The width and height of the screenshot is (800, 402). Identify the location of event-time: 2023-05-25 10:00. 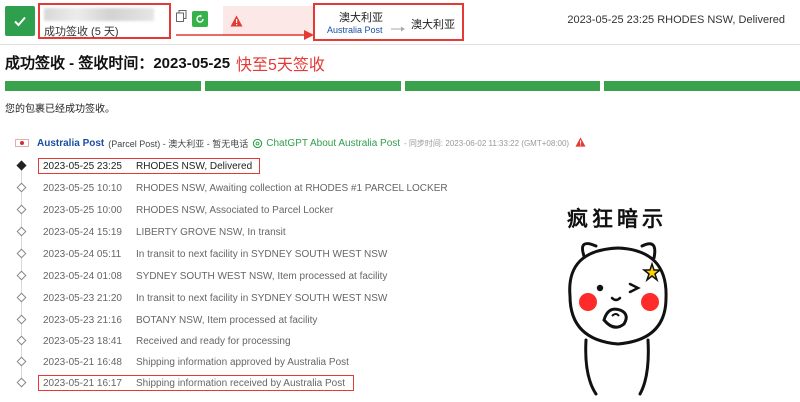
(82, 210).